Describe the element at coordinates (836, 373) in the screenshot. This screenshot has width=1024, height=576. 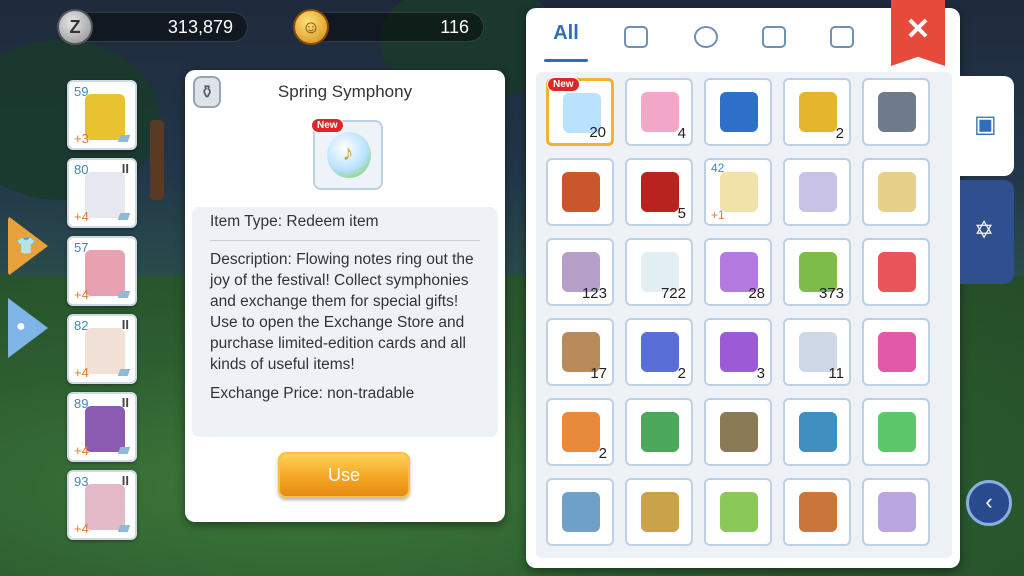
I see `item-quantity: 11` at that location.